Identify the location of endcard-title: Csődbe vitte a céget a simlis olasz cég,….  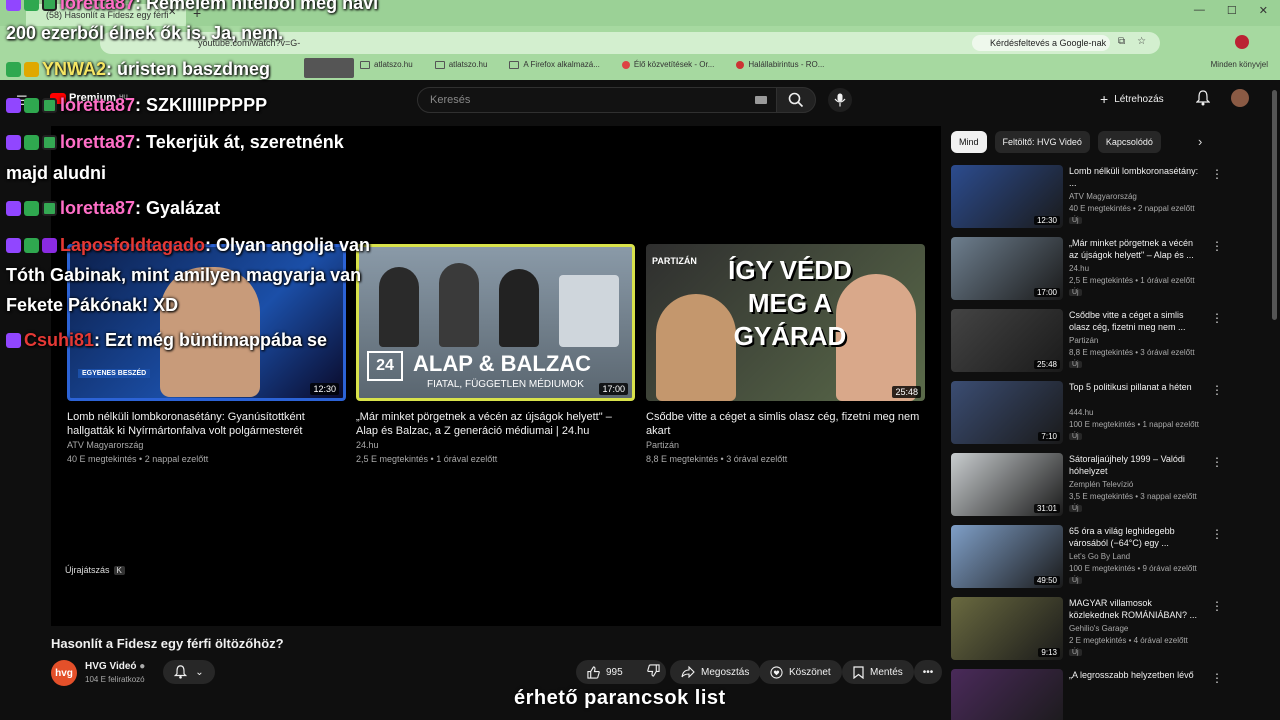
(785, 424).